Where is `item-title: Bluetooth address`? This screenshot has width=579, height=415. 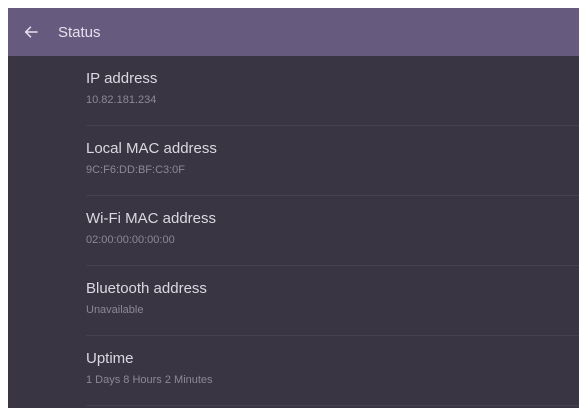
item-title: Bluetooth address is located at coordinates (146, 288).